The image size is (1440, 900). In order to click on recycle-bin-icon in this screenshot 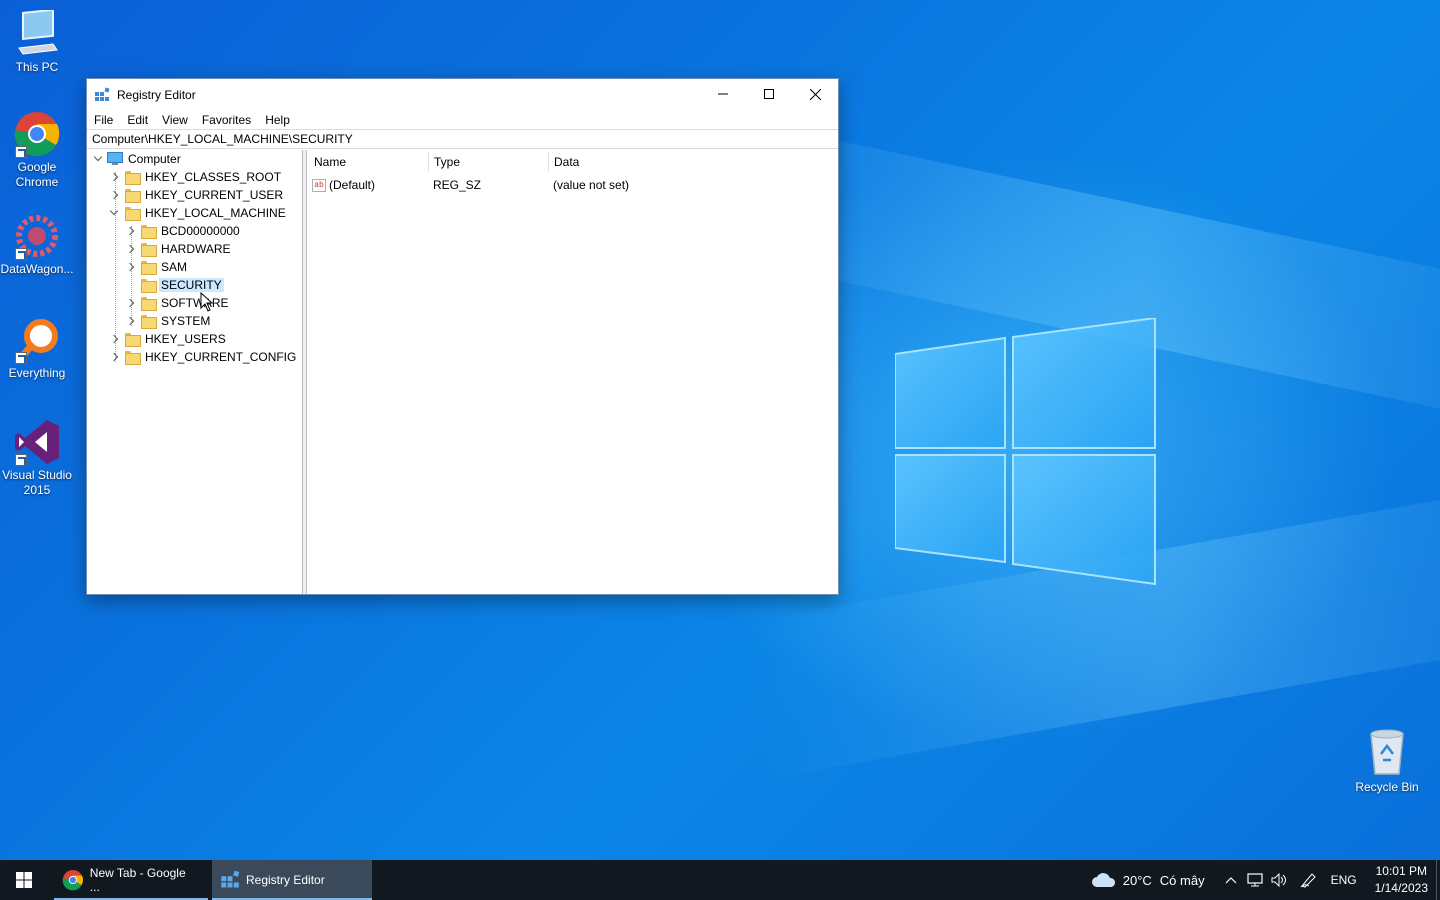, I will do `click(1387, 752)`.